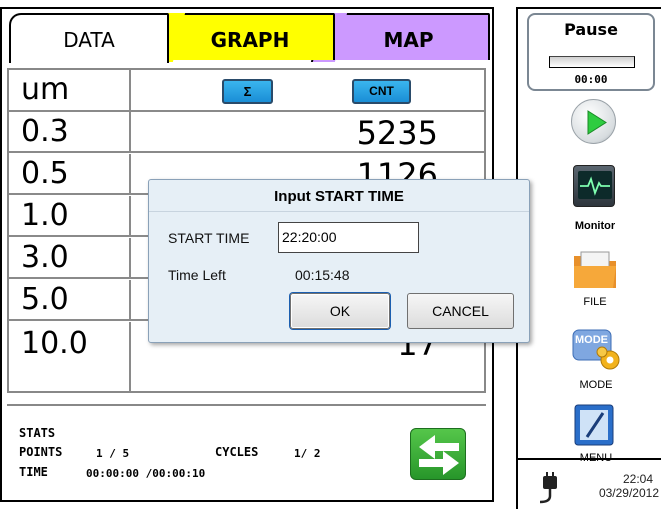 This screenshot has width=661, height=509. Describe the element at coordinates (339, 196) in the screenshot. I see `dialog-title: Input START TIME` at that location.